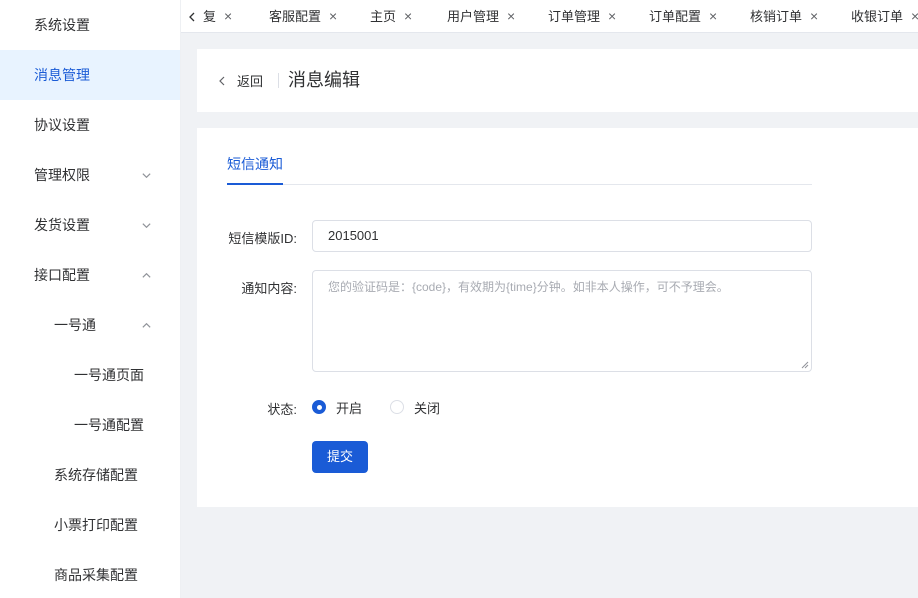 The image size is (918, 598). I want to click on tab-label: 订单配置, so click(675, 16).